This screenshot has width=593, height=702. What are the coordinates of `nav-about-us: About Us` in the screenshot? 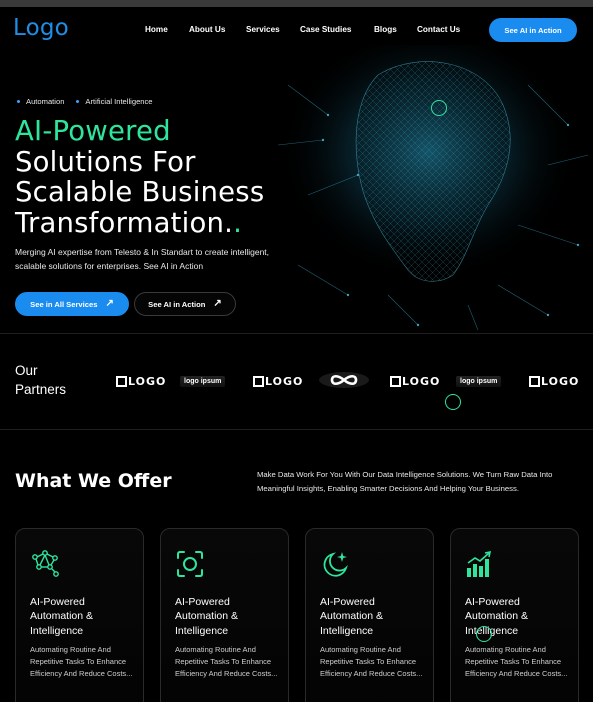 It's located at (207, 29).